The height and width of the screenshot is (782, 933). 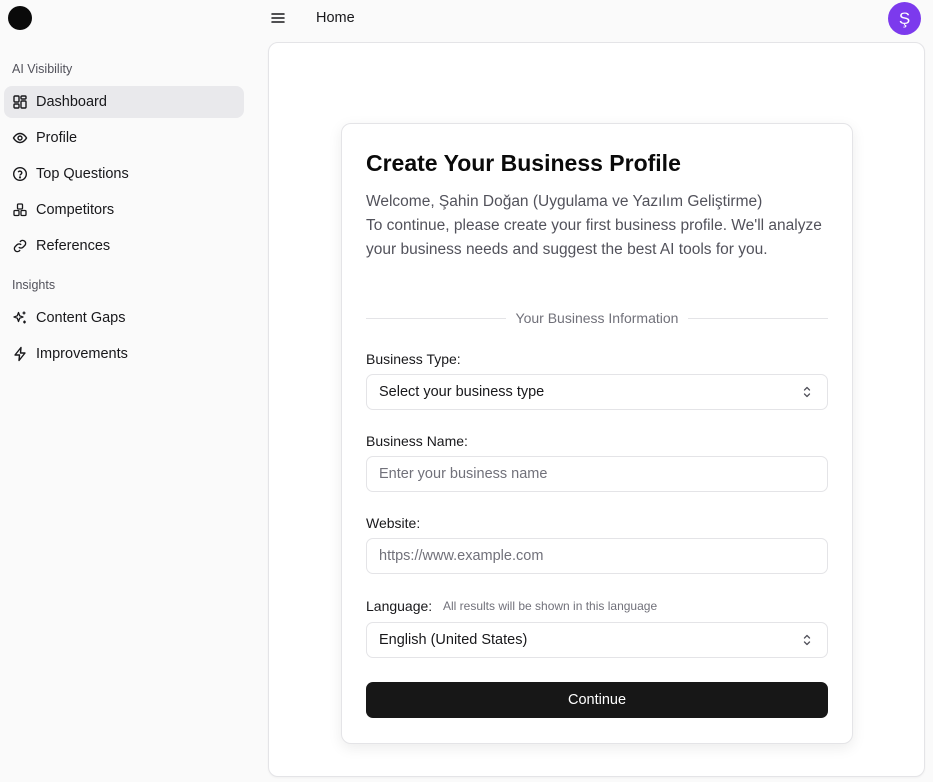 I want to click on eye-icon, so click(x=20, y=138).